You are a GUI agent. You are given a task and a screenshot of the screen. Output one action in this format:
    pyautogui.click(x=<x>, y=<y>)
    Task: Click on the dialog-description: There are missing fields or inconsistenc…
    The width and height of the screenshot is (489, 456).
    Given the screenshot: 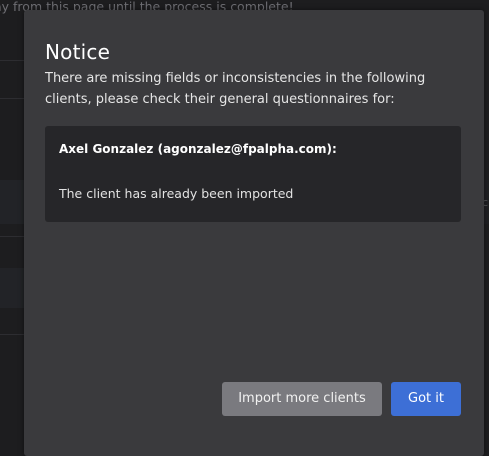 What is the action you would take?
    pyautogui.click(x=235, y=89)
    